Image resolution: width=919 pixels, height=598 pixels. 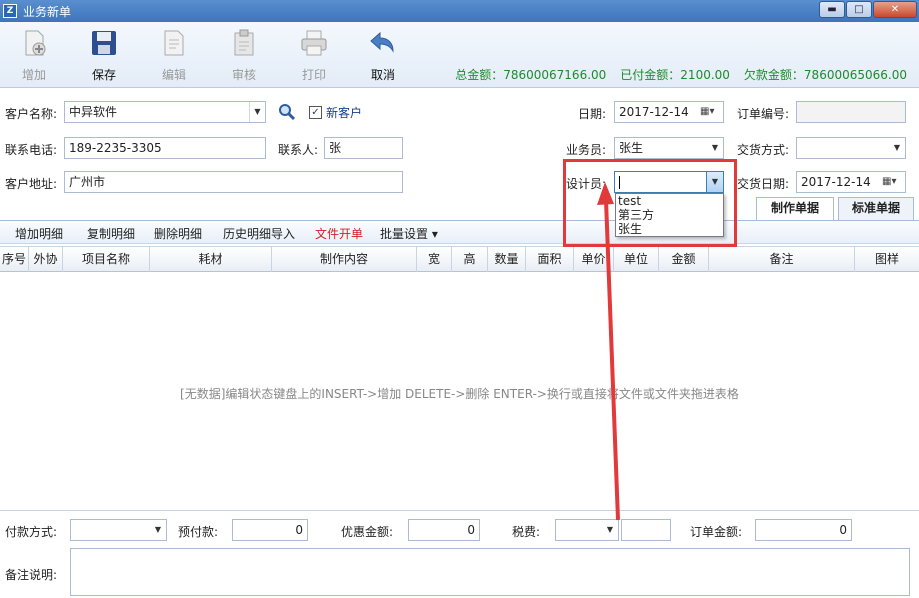 What do you see at coordinates (434, 259) in the screenshot?
I see `column-header: 宽` at bounding box center [434, 259].